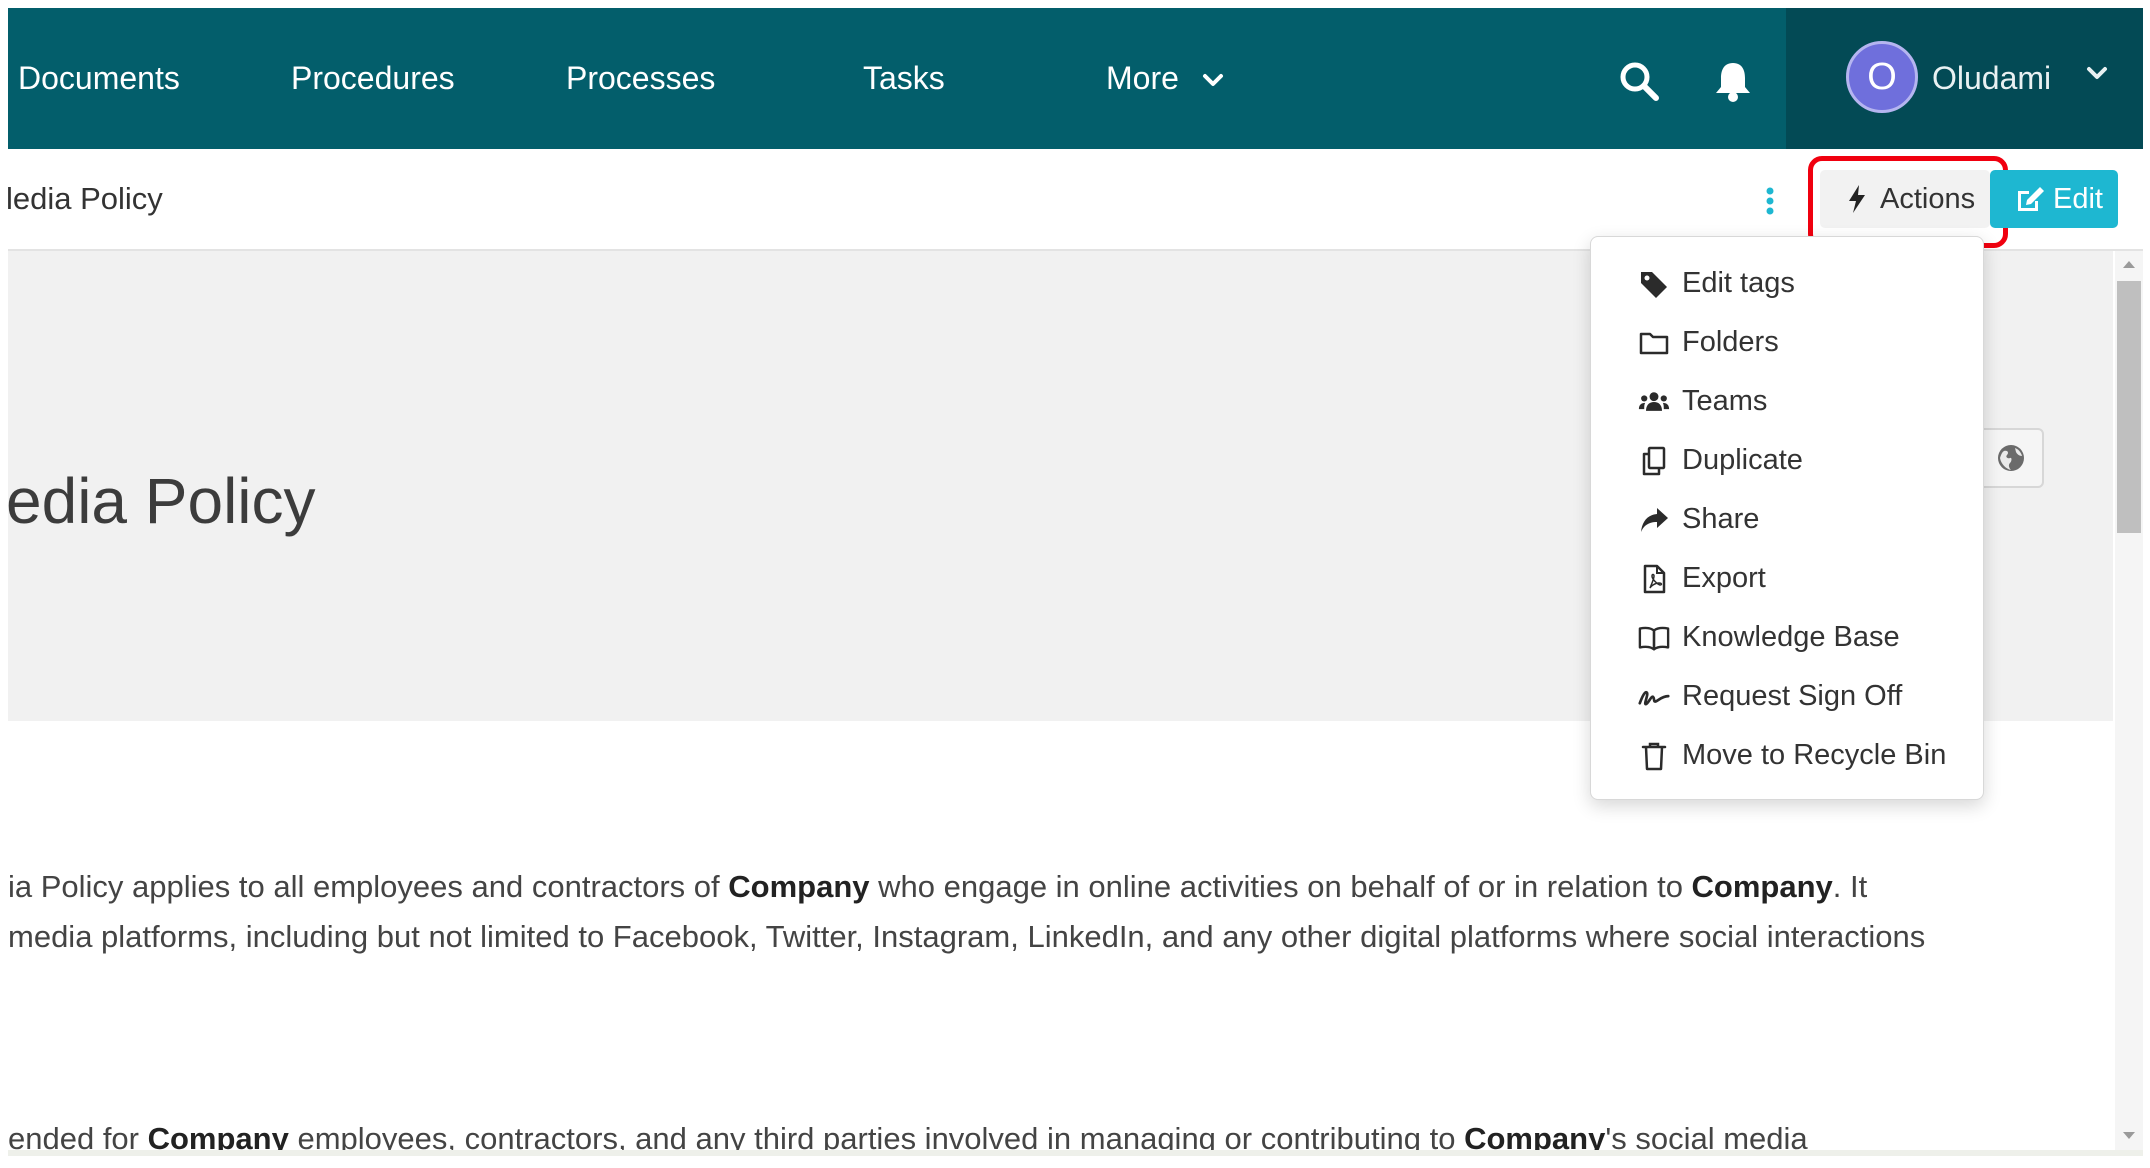 This screenshot has width=2150, height=1168. Describe the element at coordinates (373, 78) in the screenshot. I see `nav-procedures: Procedures` at that location.